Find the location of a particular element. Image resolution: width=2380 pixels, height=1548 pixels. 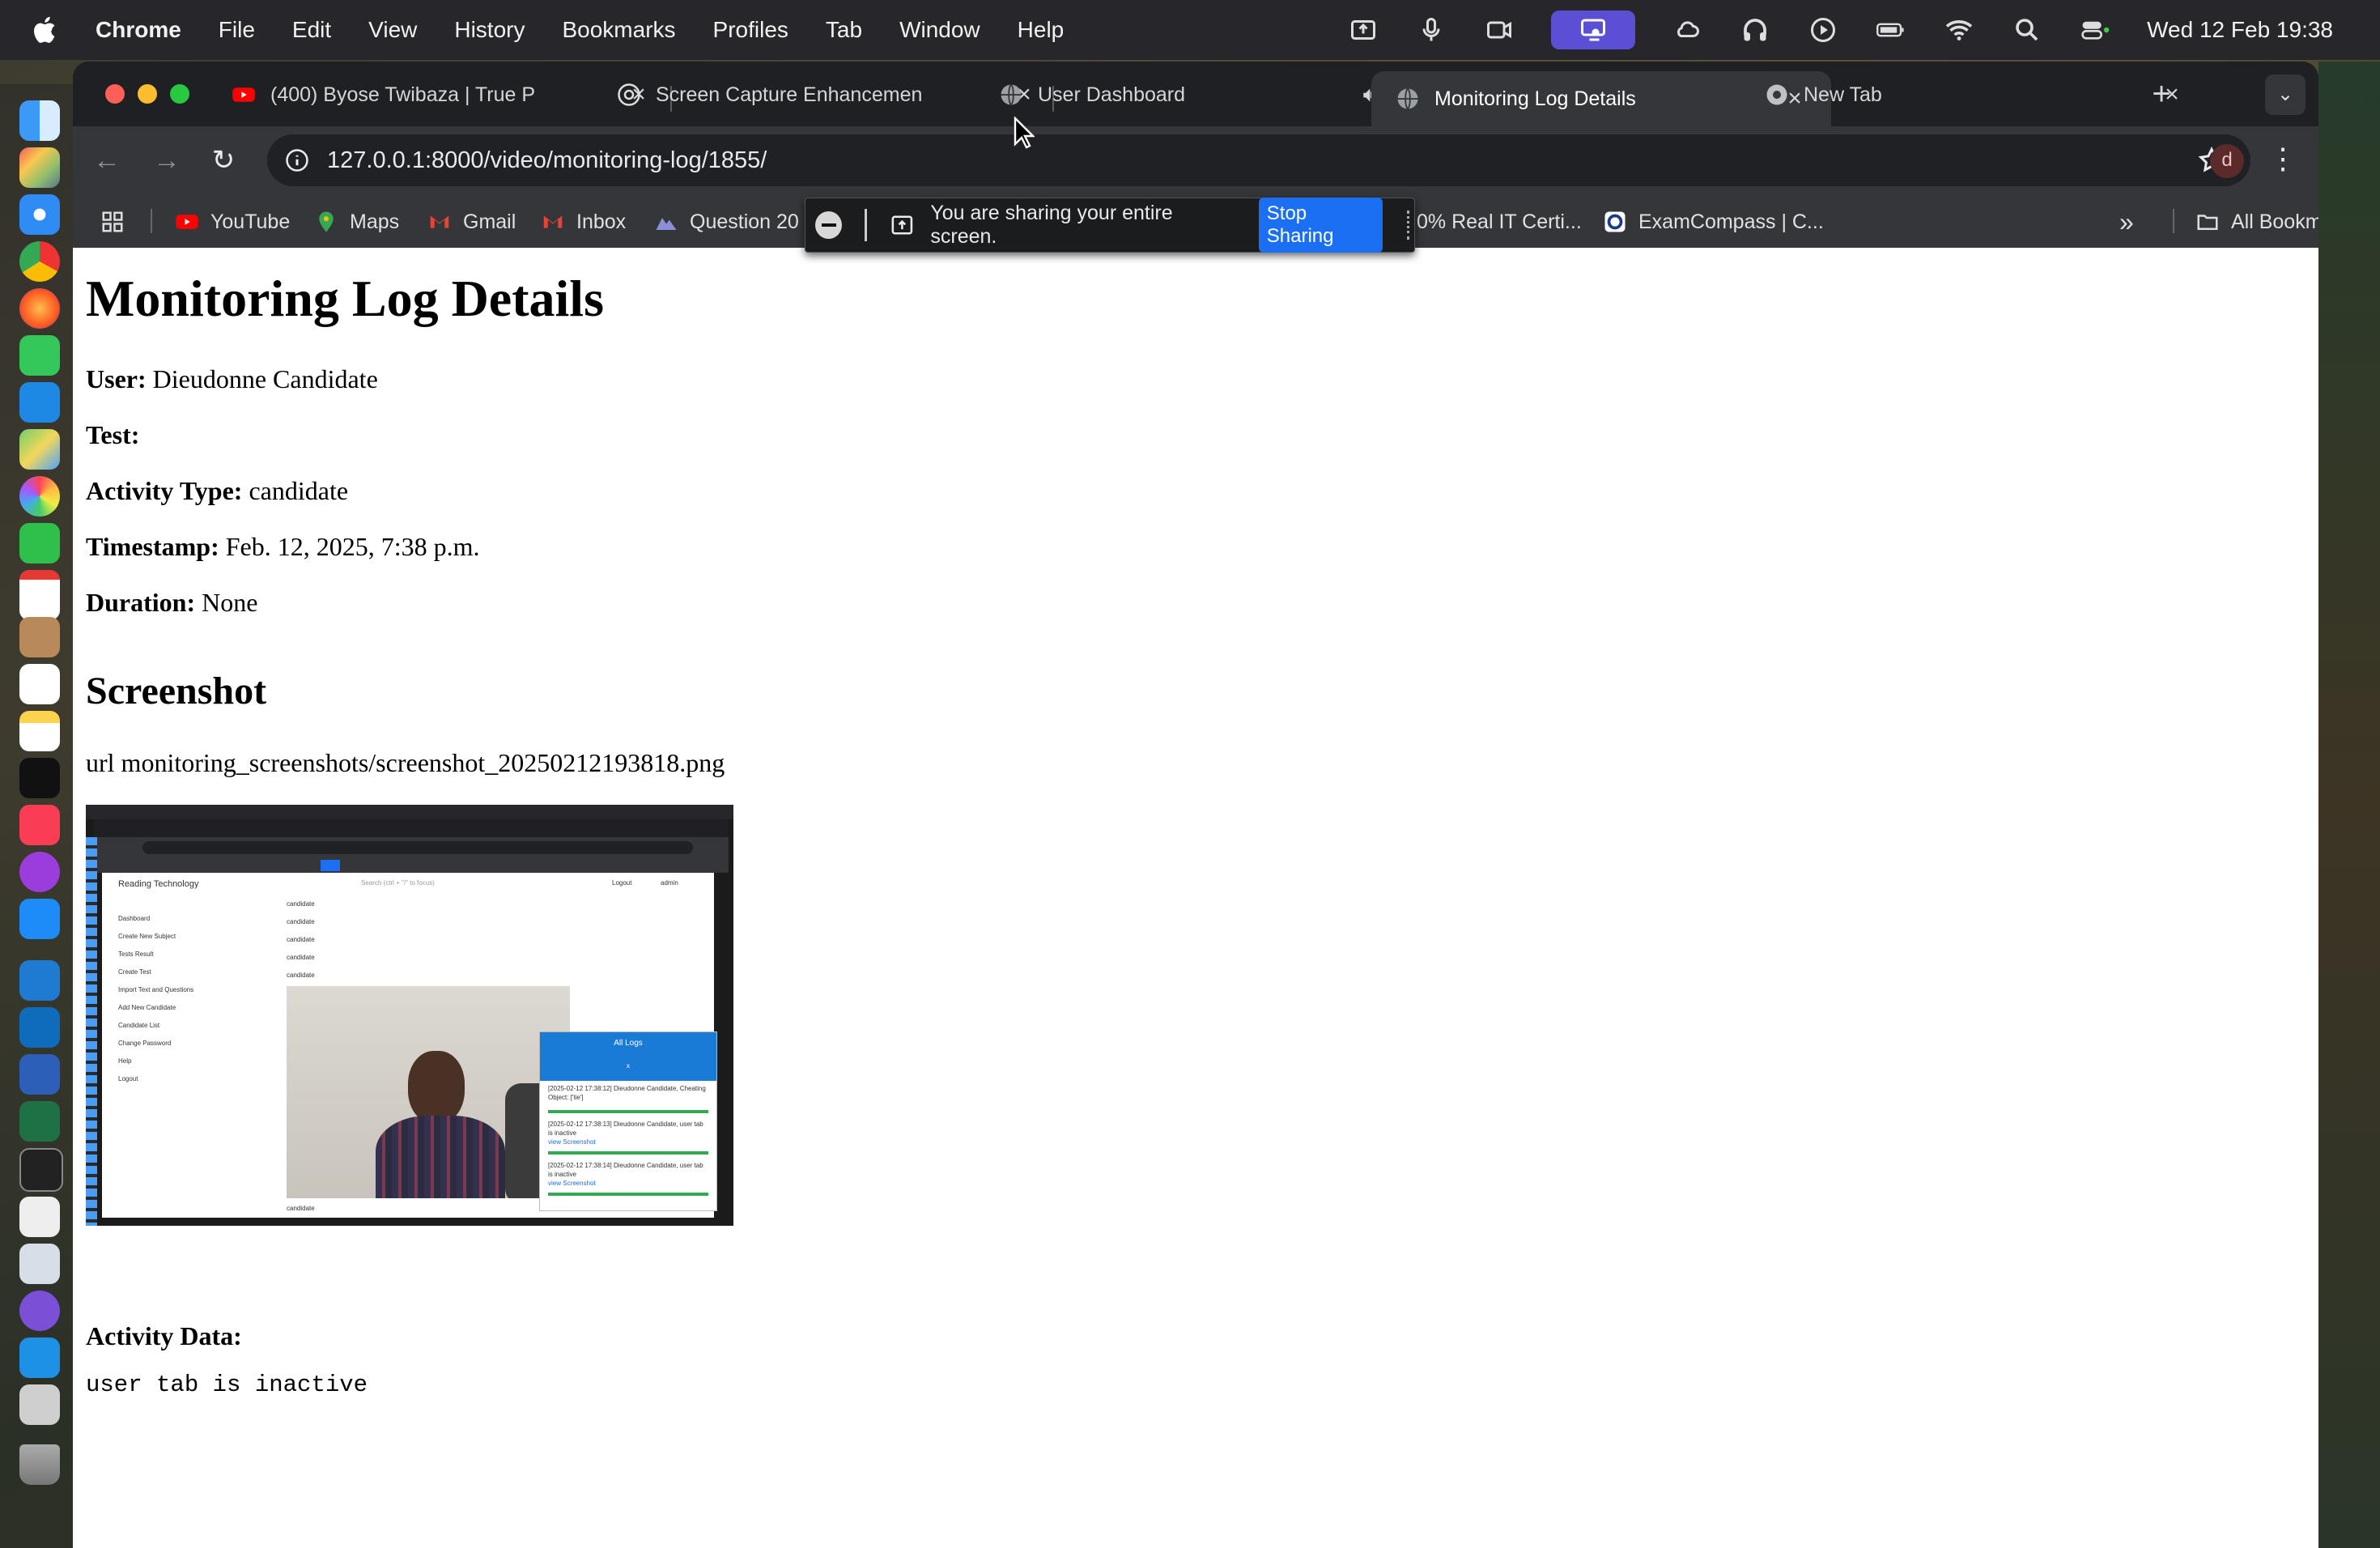

dock is located at coordinates (37, 816).